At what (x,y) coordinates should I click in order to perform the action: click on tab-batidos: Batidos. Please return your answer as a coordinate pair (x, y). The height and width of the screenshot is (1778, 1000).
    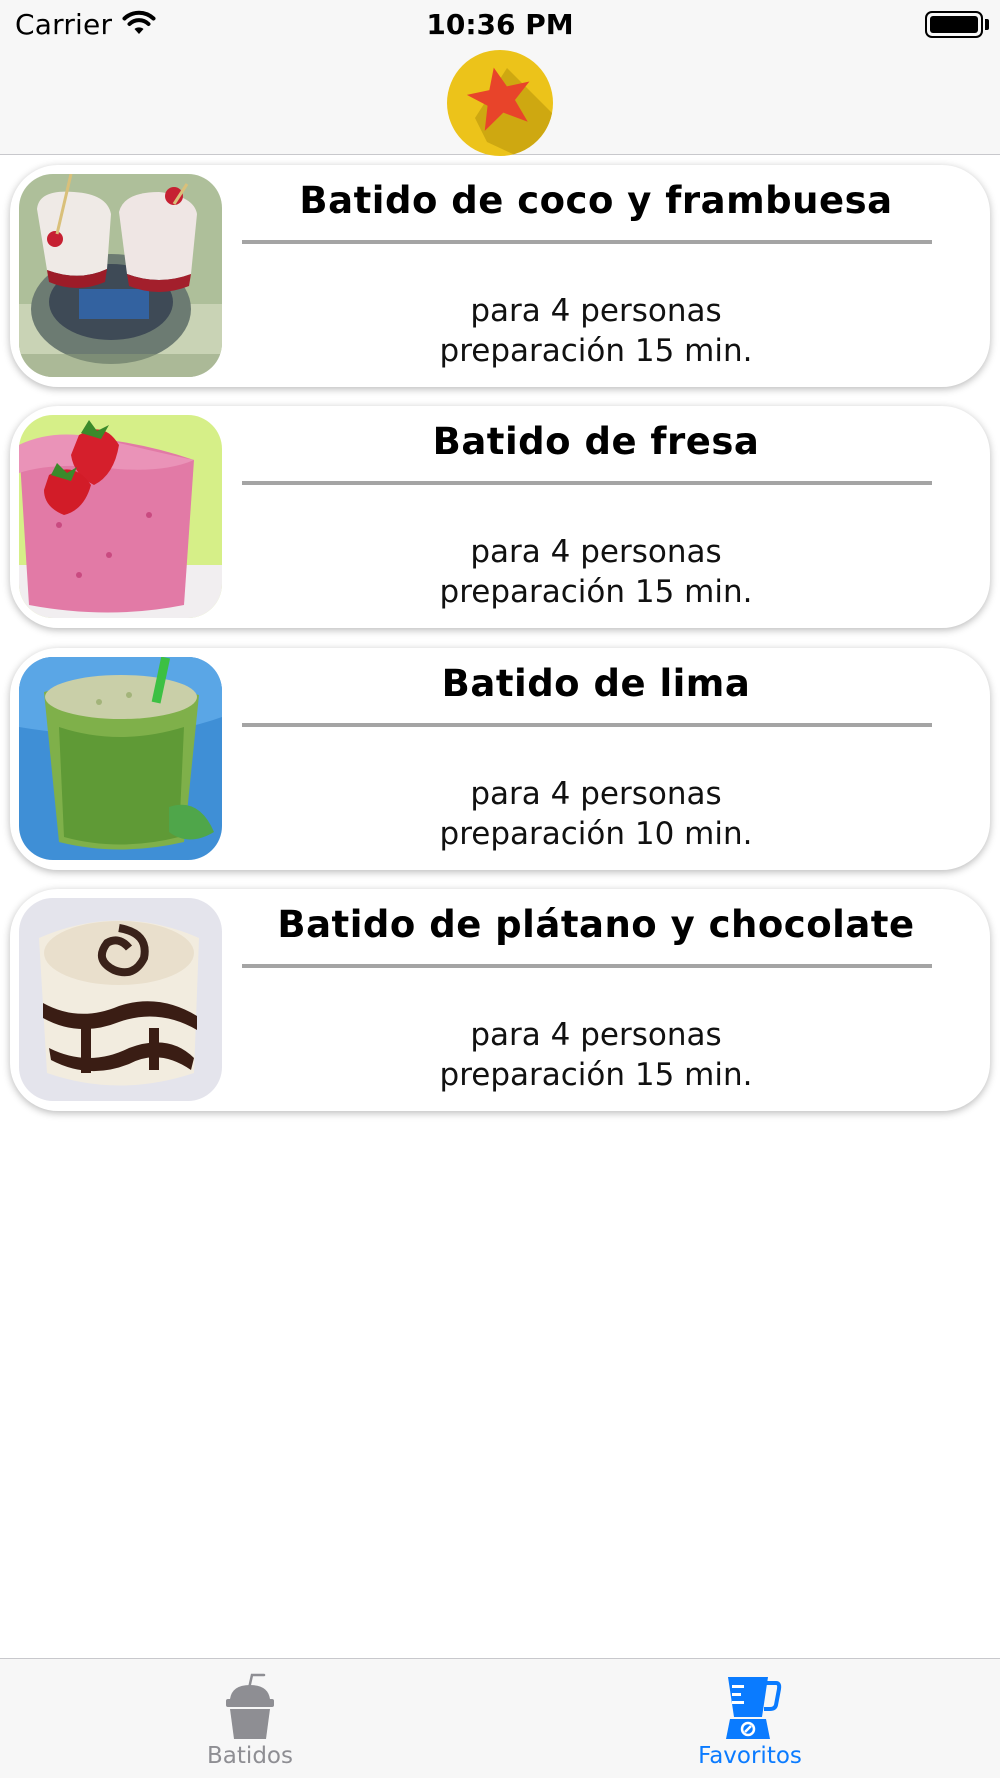
    Looking at the image, I should click on (250, 1718).